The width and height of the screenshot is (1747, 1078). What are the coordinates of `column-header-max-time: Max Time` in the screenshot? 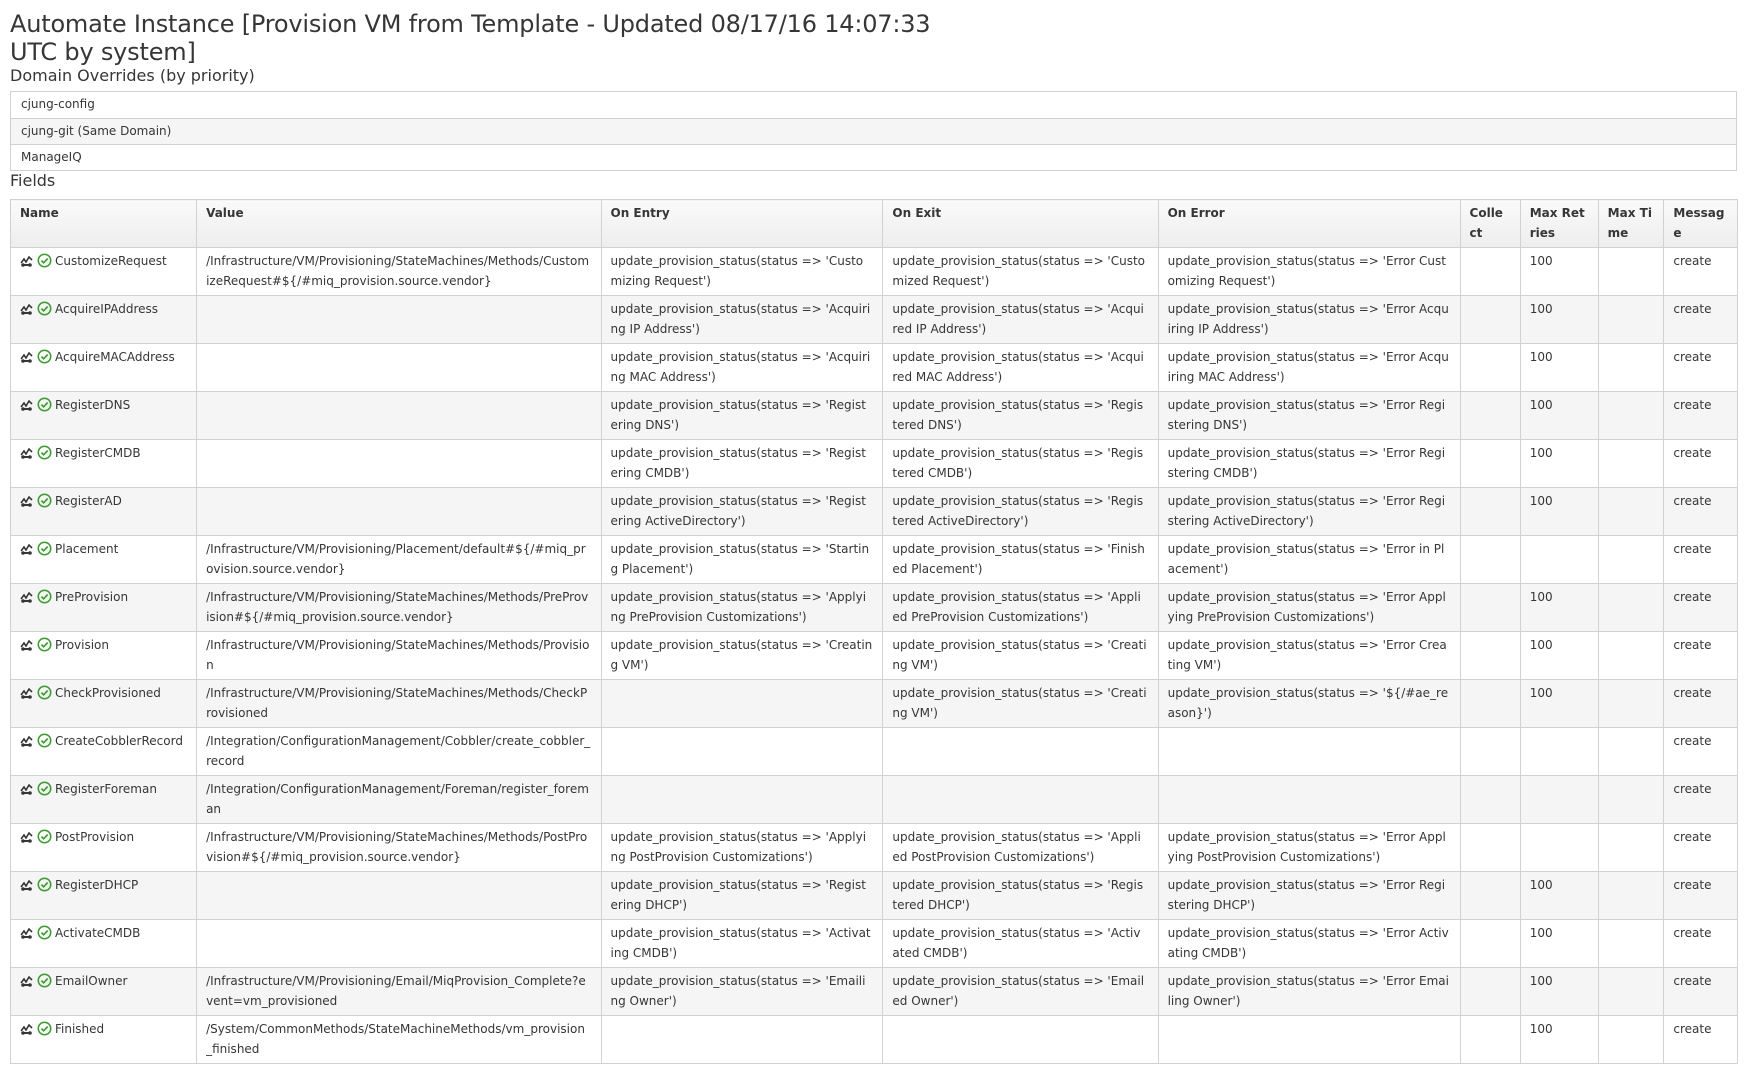 It's located at (1631, 223).